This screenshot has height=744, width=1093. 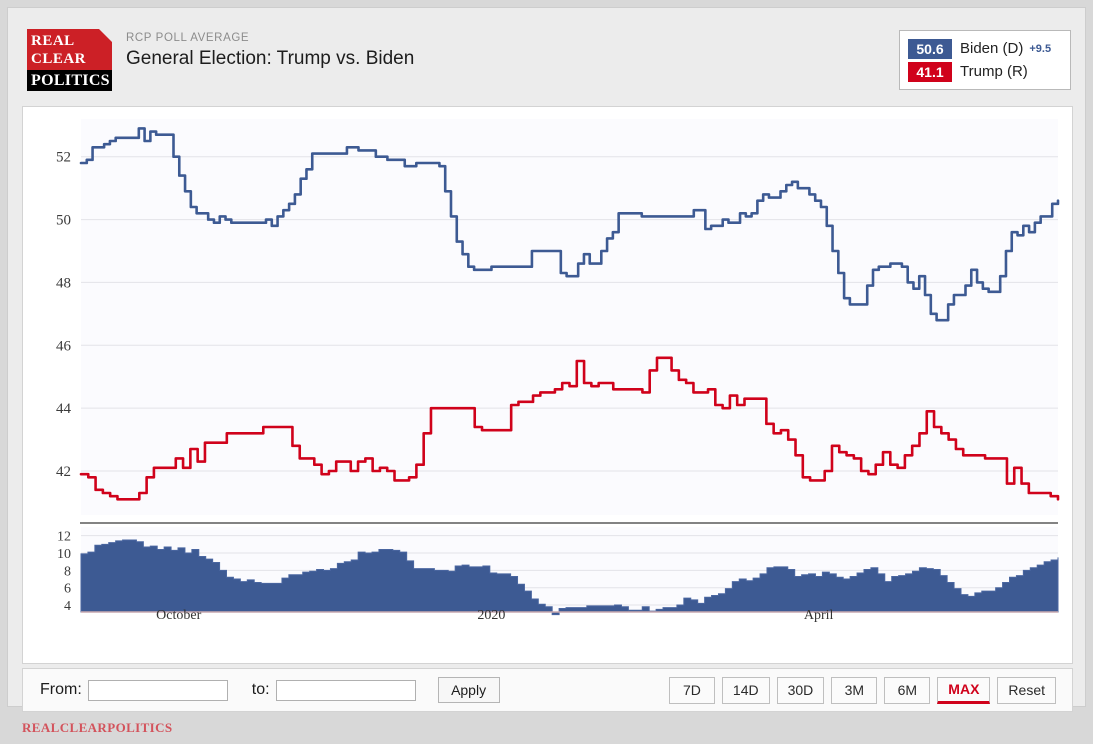 What do you see at coordinates (63, 472) in the screenshot?
I see `svg-text: 42` at bounding box center [63, 472].